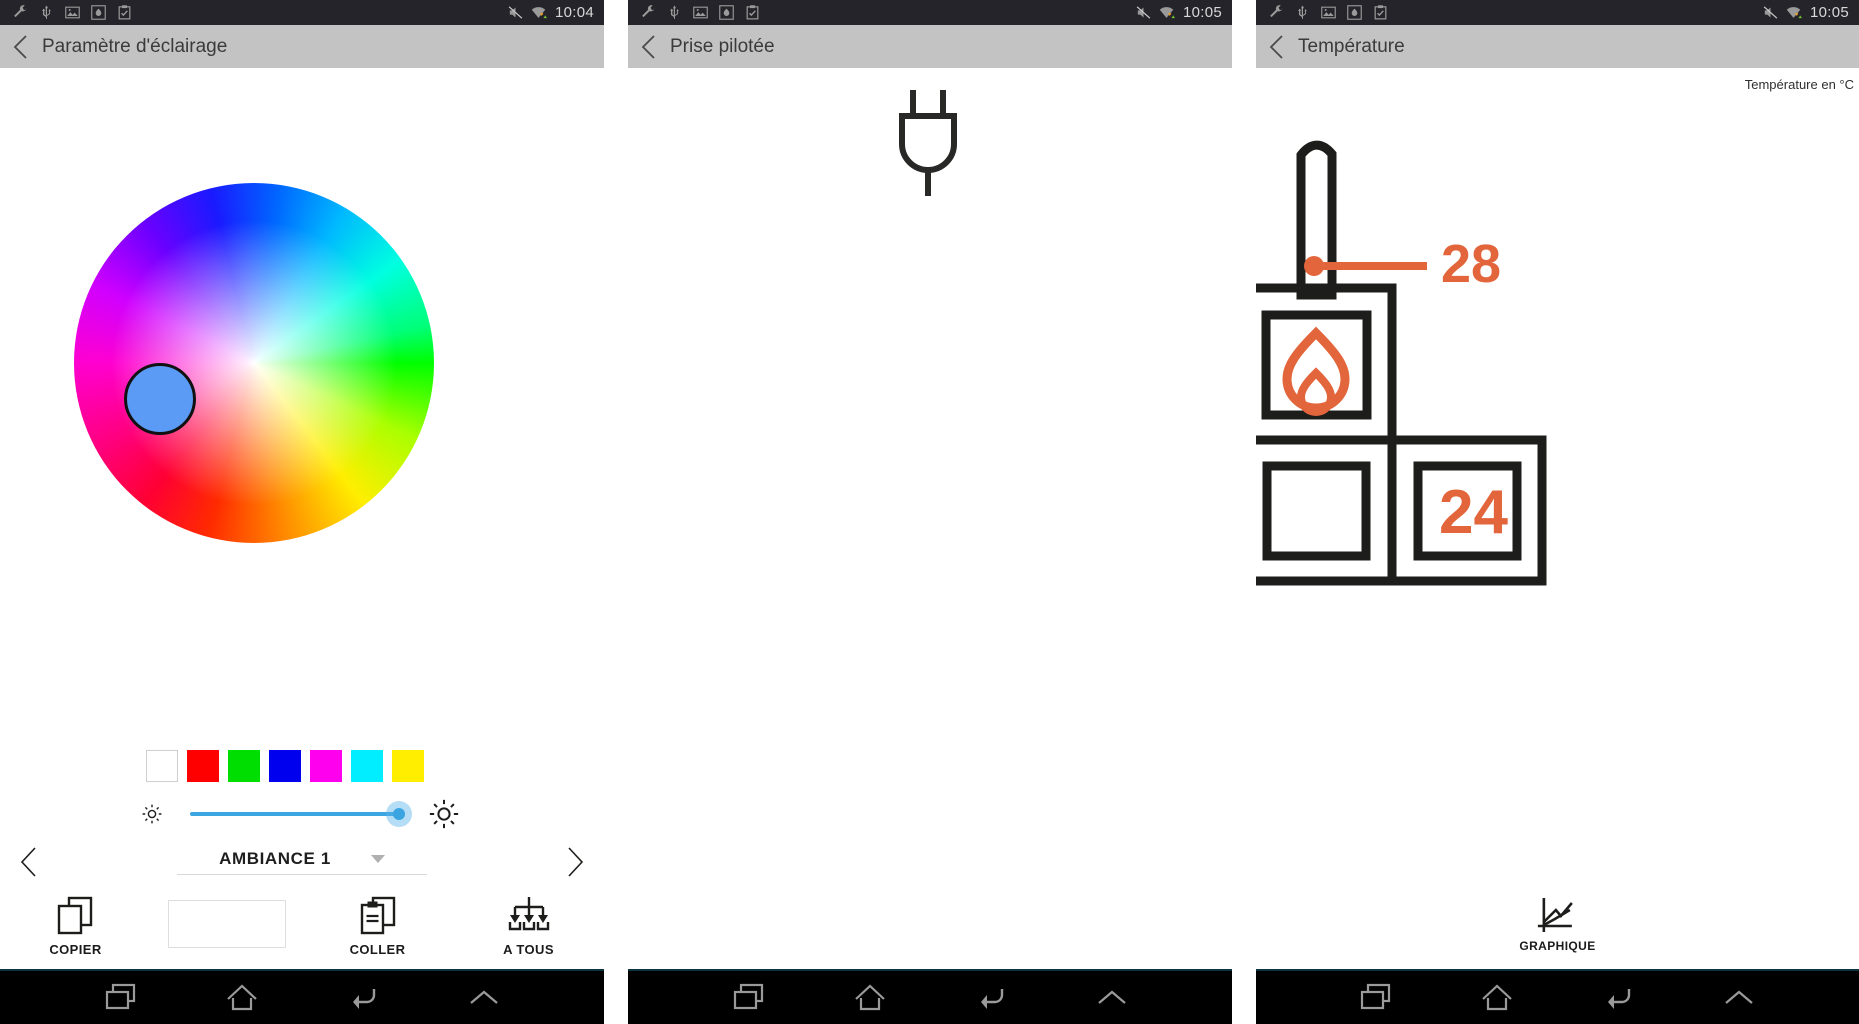 The height and width of the screenshot is (1024, 1859). I want to click on color-wheel, so click(254, 363).